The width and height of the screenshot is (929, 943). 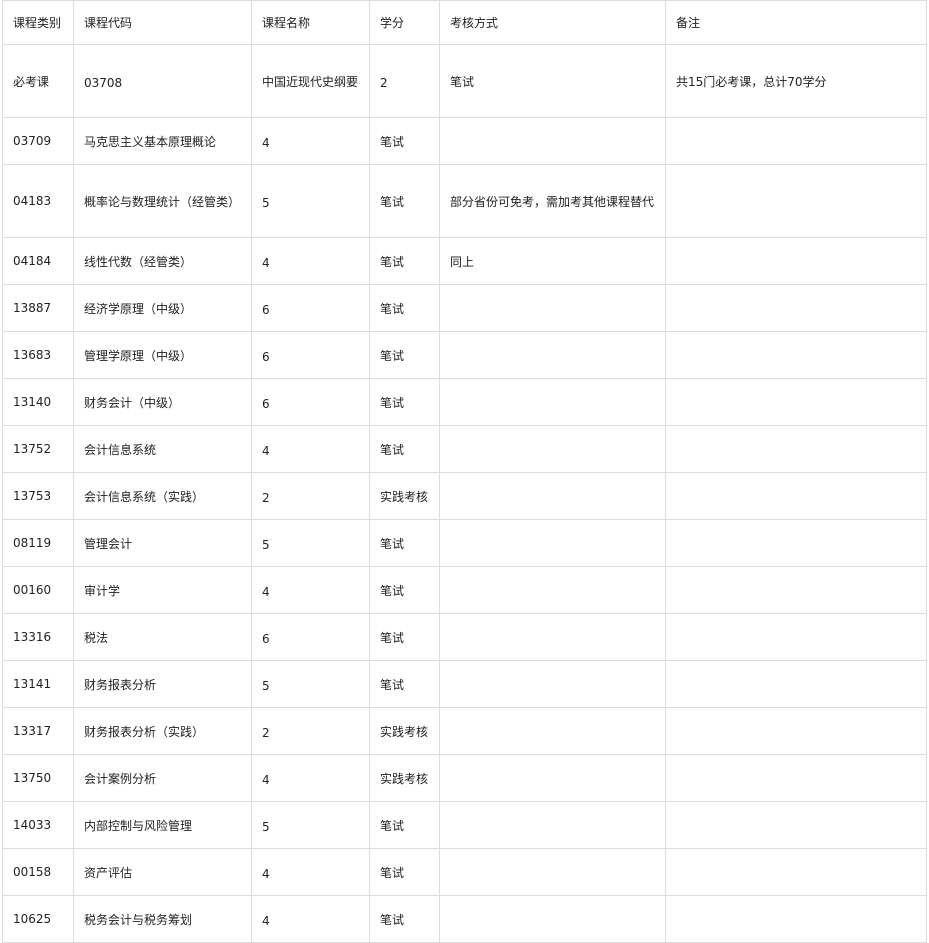 I want to click on cell-code: 管理学原理（中级）, so click(x=162, y=355).